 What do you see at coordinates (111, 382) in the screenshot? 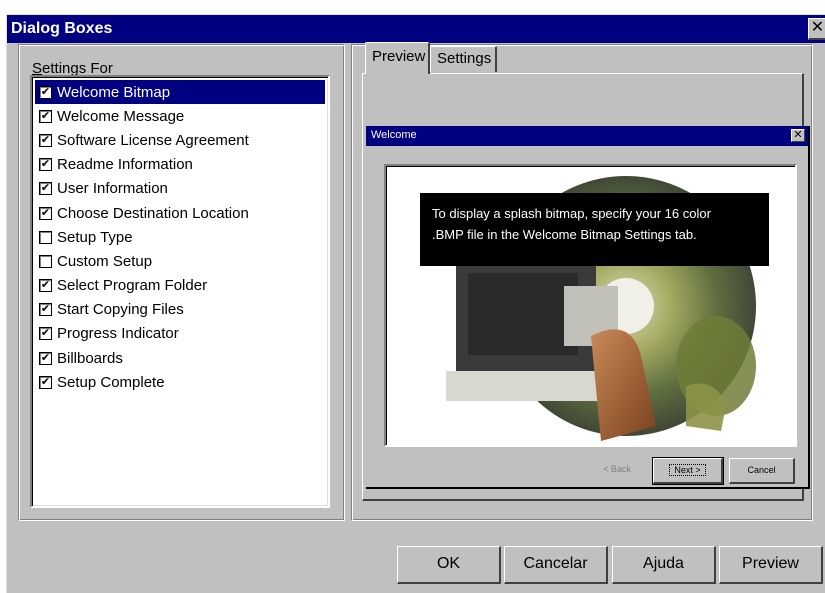
I see `list-item-label: Setup Complete` at bounding box center [111, 382].